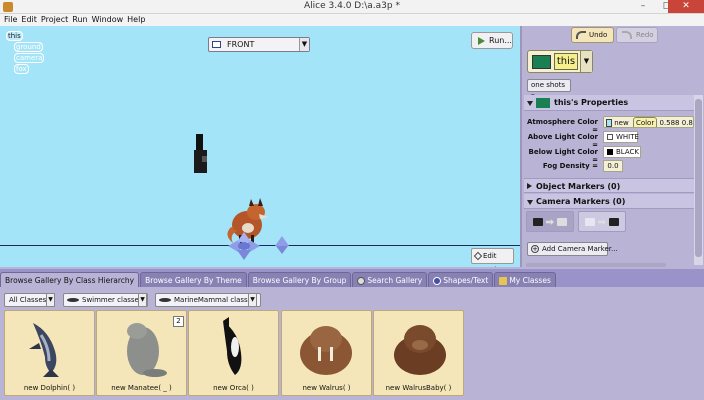 The height and width of the screenshot is (400, 704). I want to click on gallery-card-orca: new Orca( ), so click(233, 353).